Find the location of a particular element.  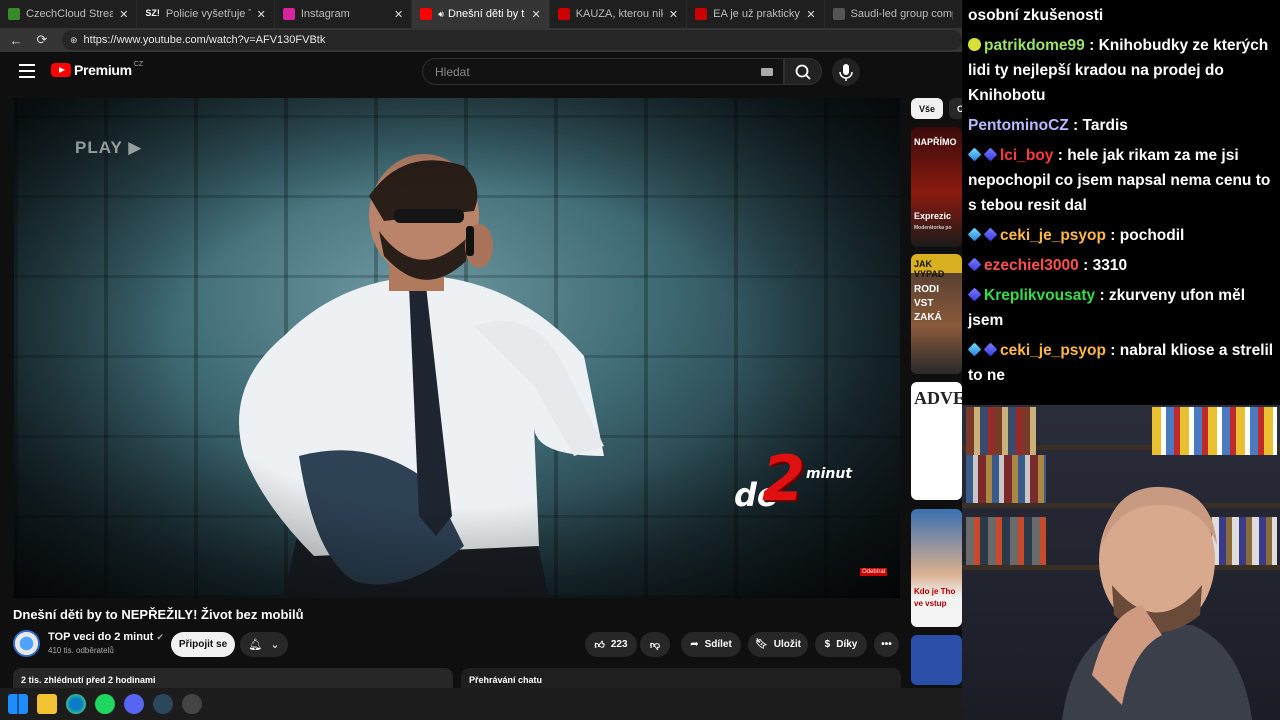

like-count: 223 is located at coordinates (619, 644).